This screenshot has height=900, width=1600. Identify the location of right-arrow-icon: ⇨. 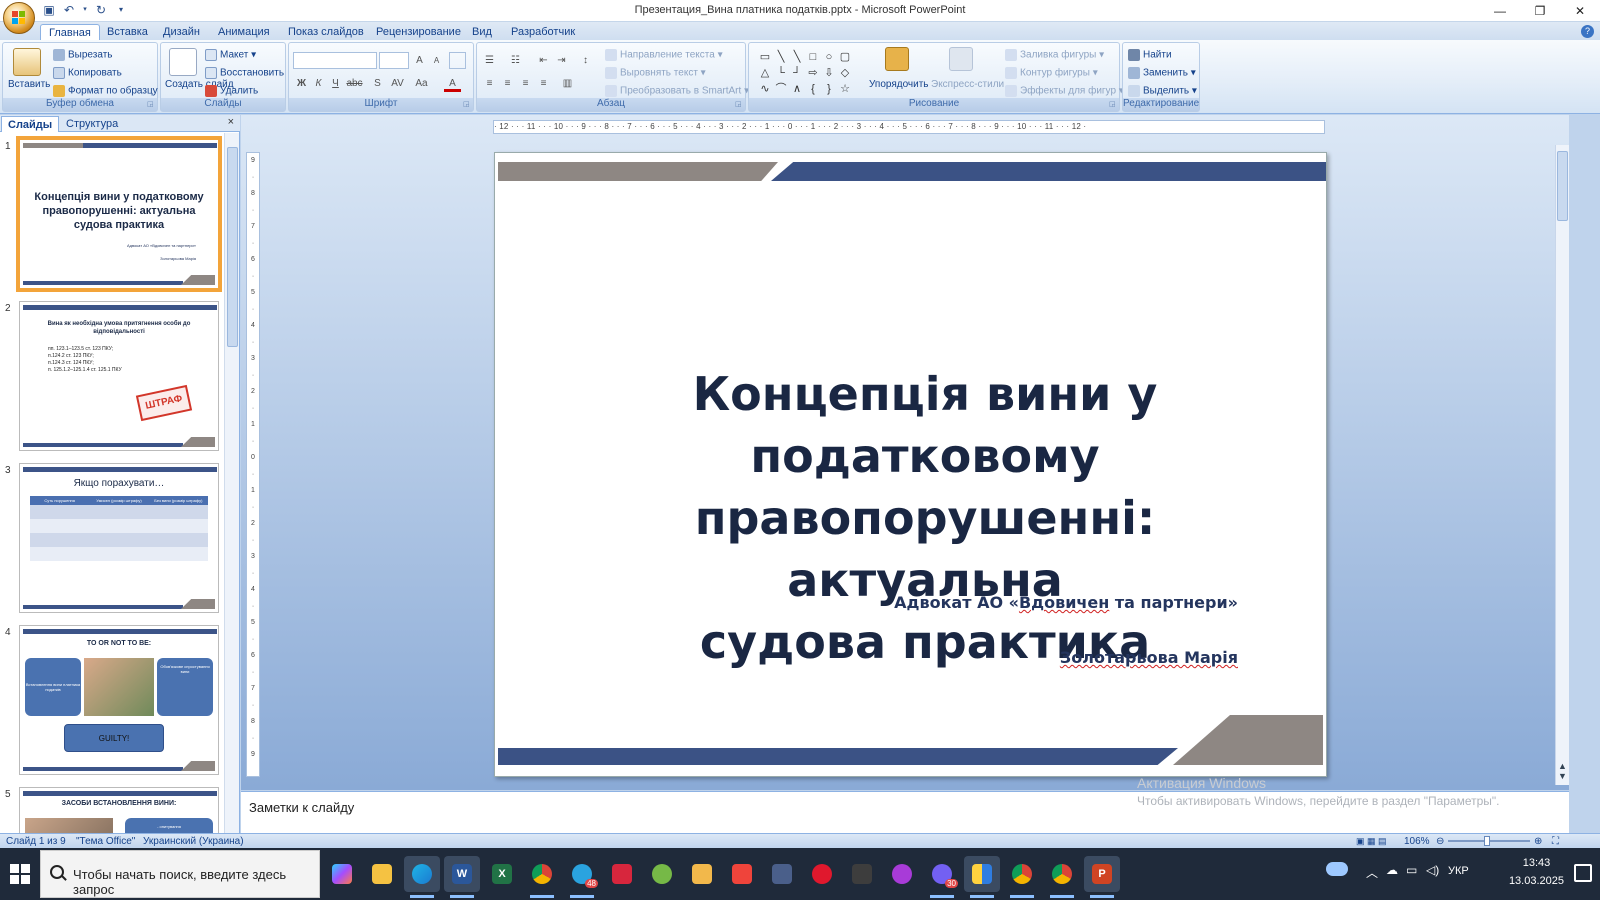
(813, 73).